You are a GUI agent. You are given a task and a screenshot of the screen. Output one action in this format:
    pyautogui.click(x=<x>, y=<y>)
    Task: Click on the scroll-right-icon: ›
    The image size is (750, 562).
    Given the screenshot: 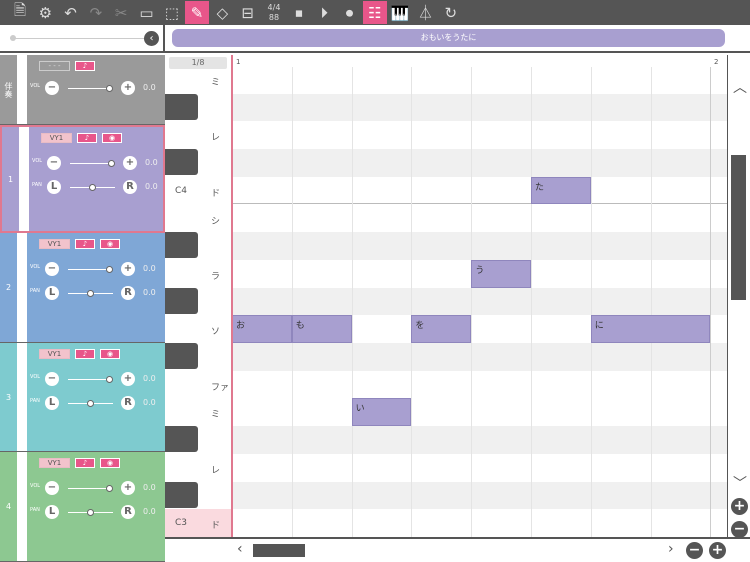 What is the action you would take?
    pyautogui.click(x=671, y=549)
    